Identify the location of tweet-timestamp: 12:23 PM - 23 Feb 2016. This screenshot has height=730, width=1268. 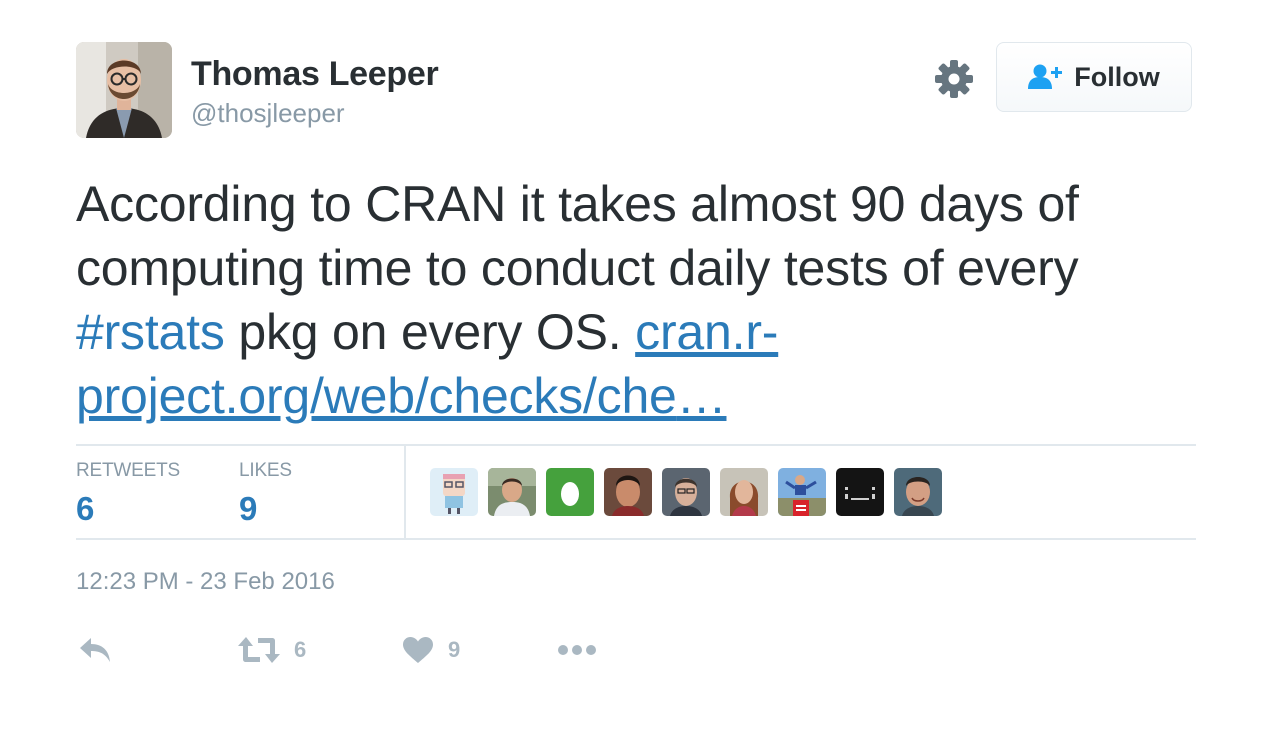
(205, 582).